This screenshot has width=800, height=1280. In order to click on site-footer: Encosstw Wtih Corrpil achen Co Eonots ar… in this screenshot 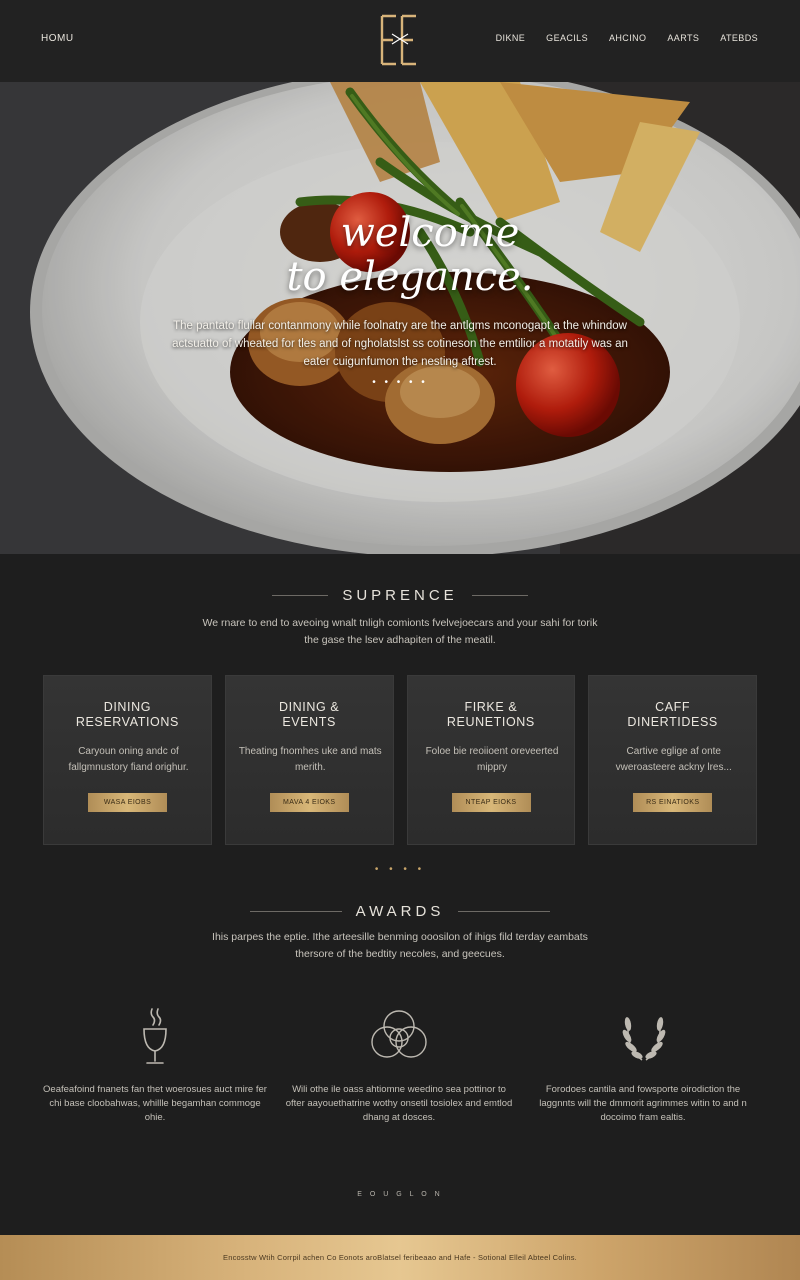, I will do `click(400, 1257)`.